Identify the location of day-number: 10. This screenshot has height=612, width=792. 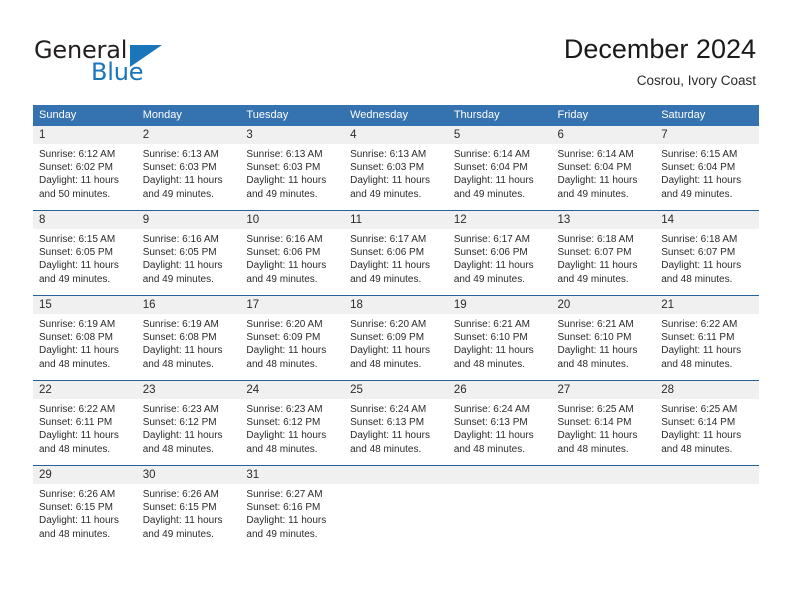
(292, 220).